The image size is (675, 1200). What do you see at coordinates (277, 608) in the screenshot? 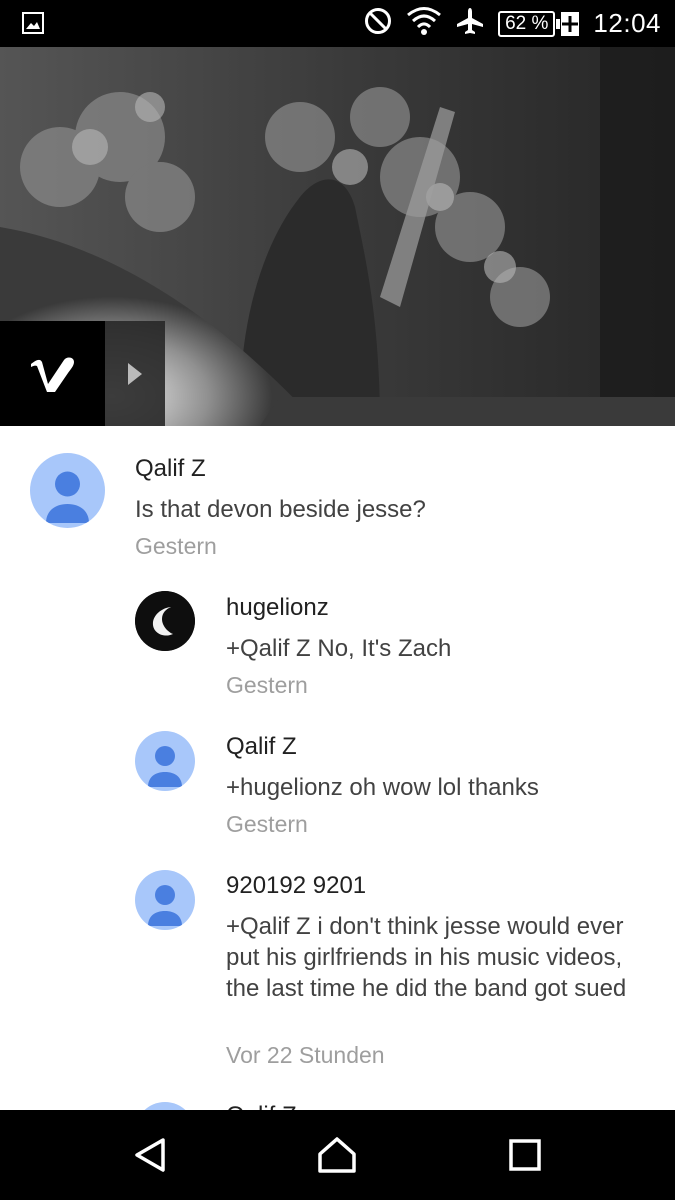
I see `comment-author: hugelionz` at bounding box center [277, 608].